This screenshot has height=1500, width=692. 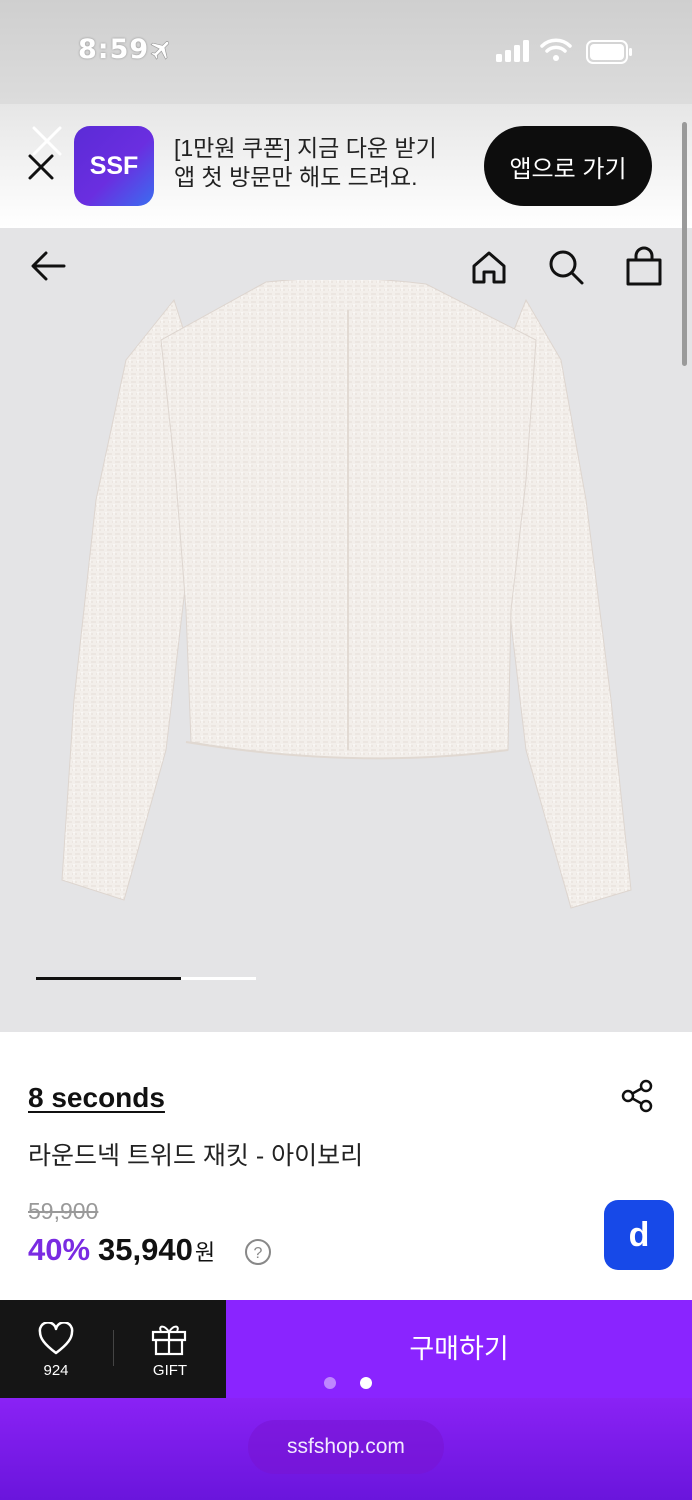 I want to click on open-app-button: 앱으로 가기, so click(x=568, y=166).